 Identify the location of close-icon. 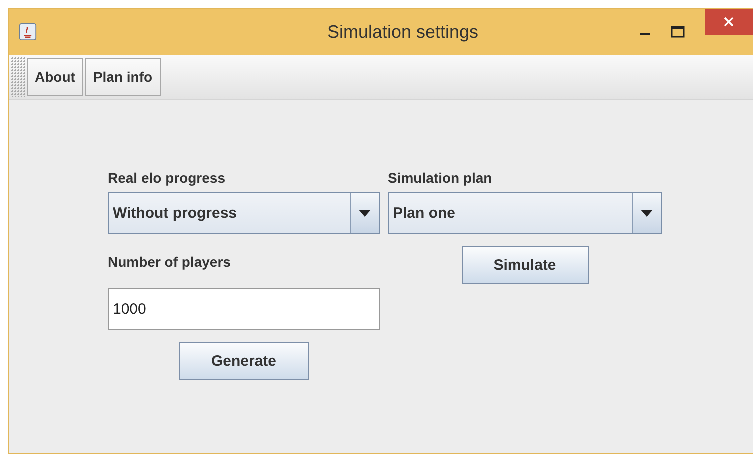
(729, 22).